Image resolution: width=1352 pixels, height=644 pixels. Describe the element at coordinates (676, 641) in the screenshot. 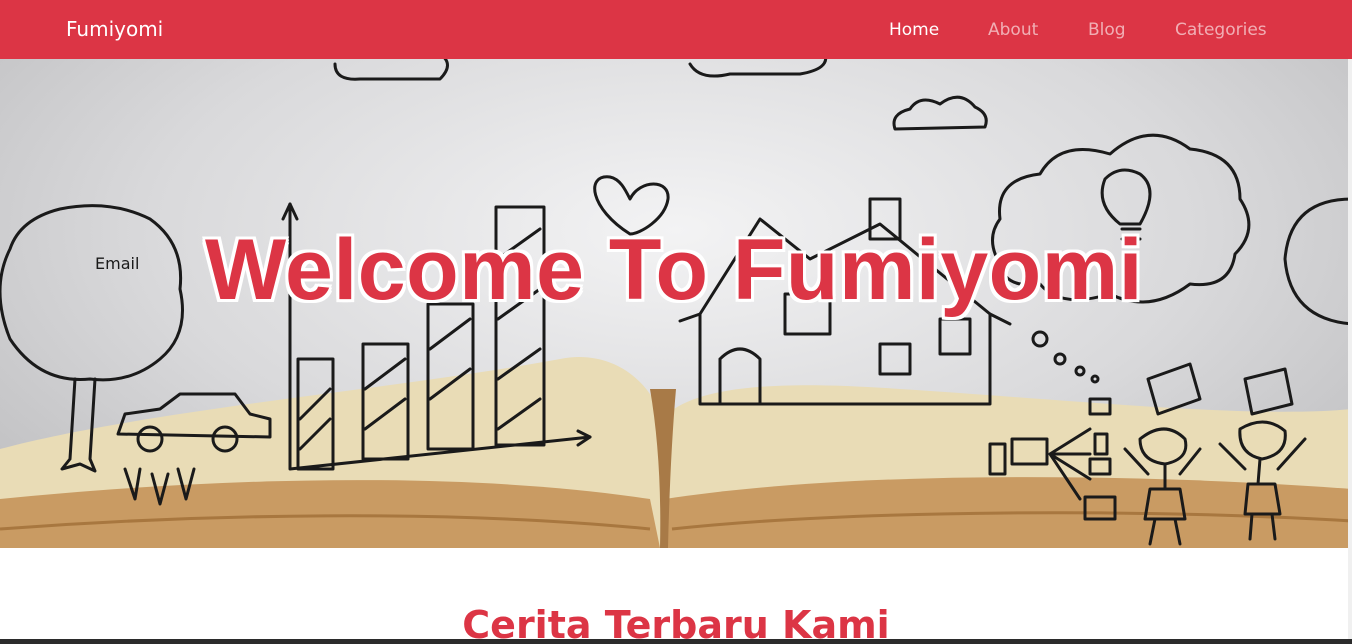

I see `bottom-edge-bar` at that location.